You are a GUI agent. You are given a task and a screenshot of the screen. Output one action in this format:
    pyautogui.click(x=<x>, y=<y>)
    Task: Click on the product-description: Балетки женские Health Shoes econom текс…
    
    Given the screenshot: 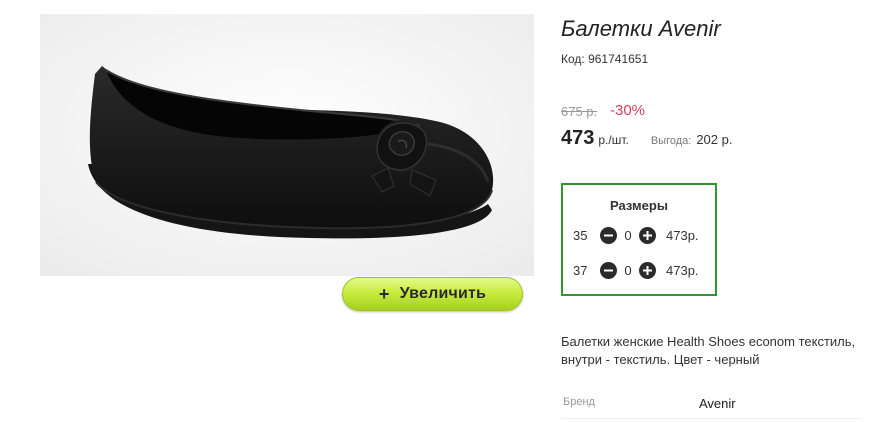 What is the action you would take?
    pyautogui.click(x=708, y=350)
    